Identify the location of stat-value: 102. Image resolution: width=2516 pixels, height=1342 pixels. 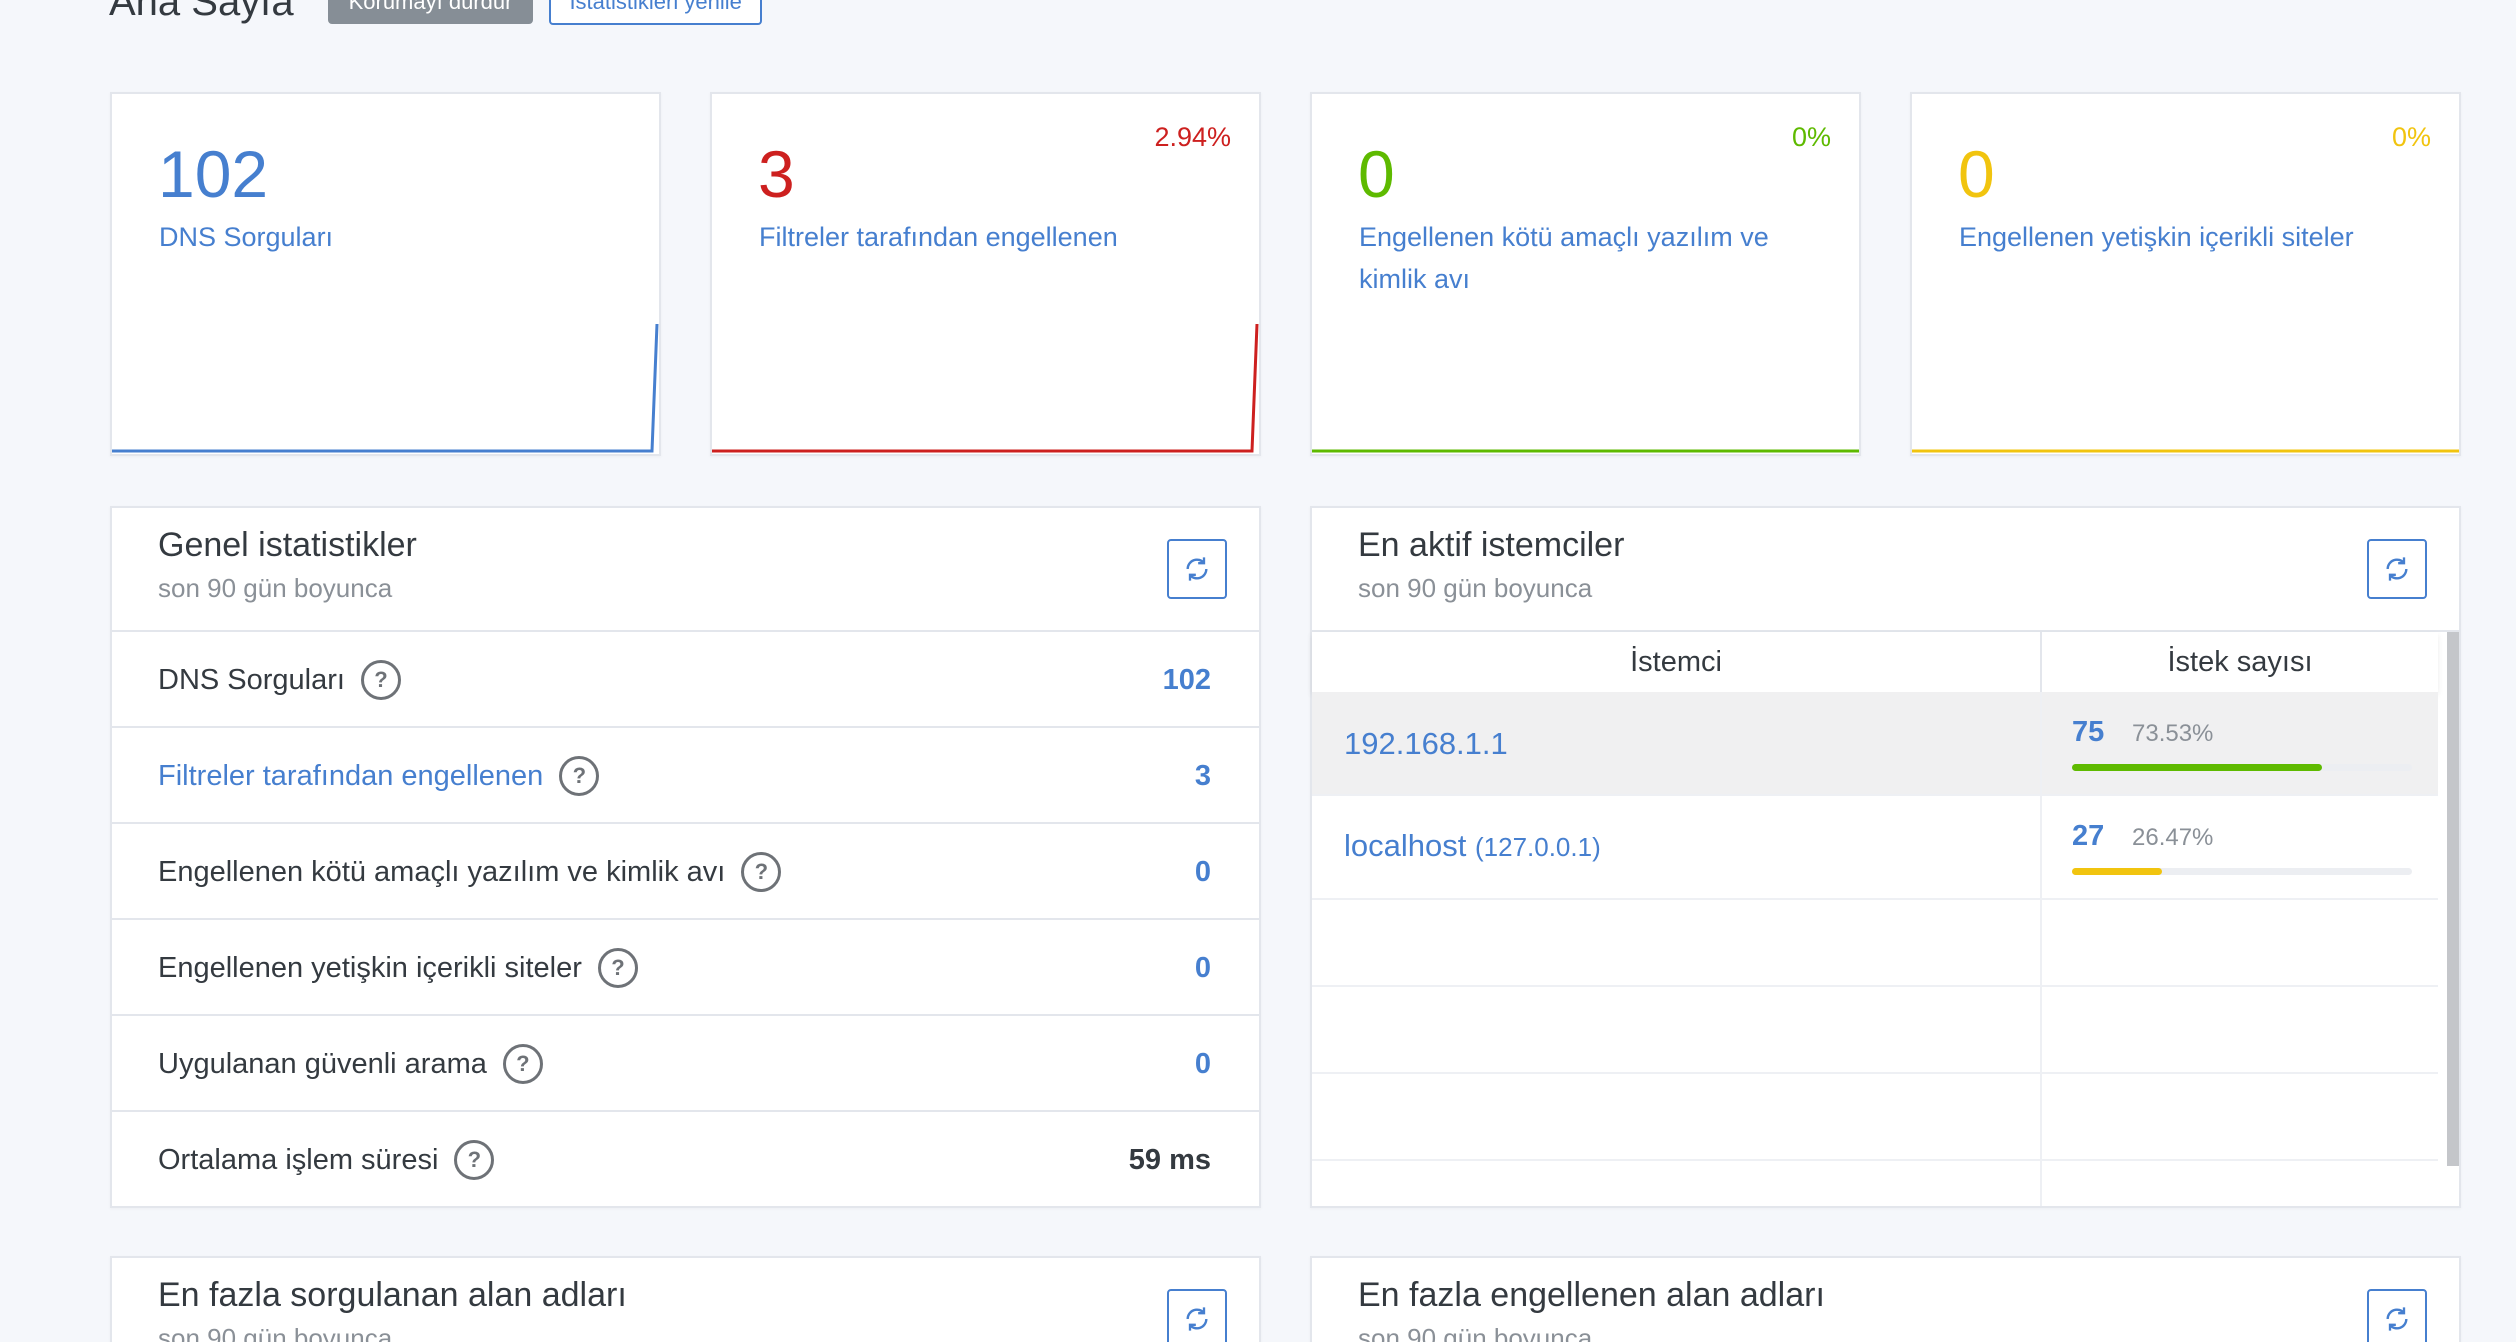
(213, 174).